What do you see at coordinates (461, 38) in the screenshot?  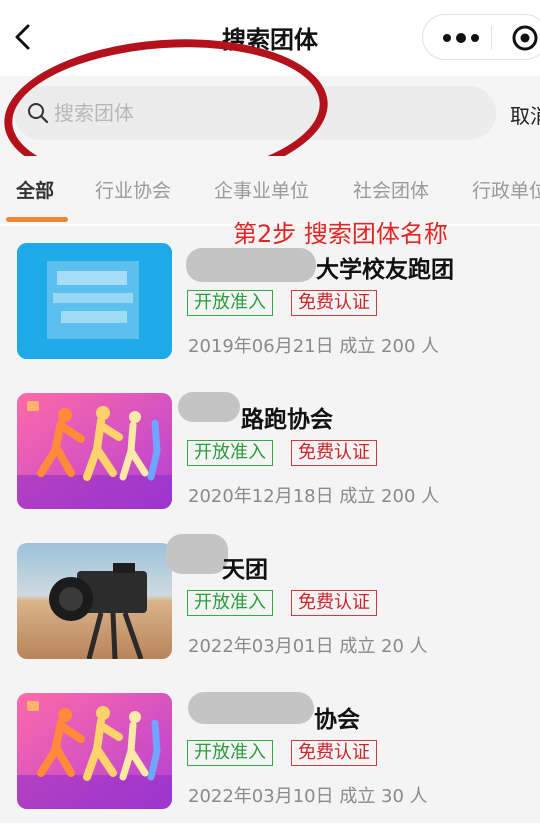 I see `more-dots-icon` at bounding box center [461, 38].